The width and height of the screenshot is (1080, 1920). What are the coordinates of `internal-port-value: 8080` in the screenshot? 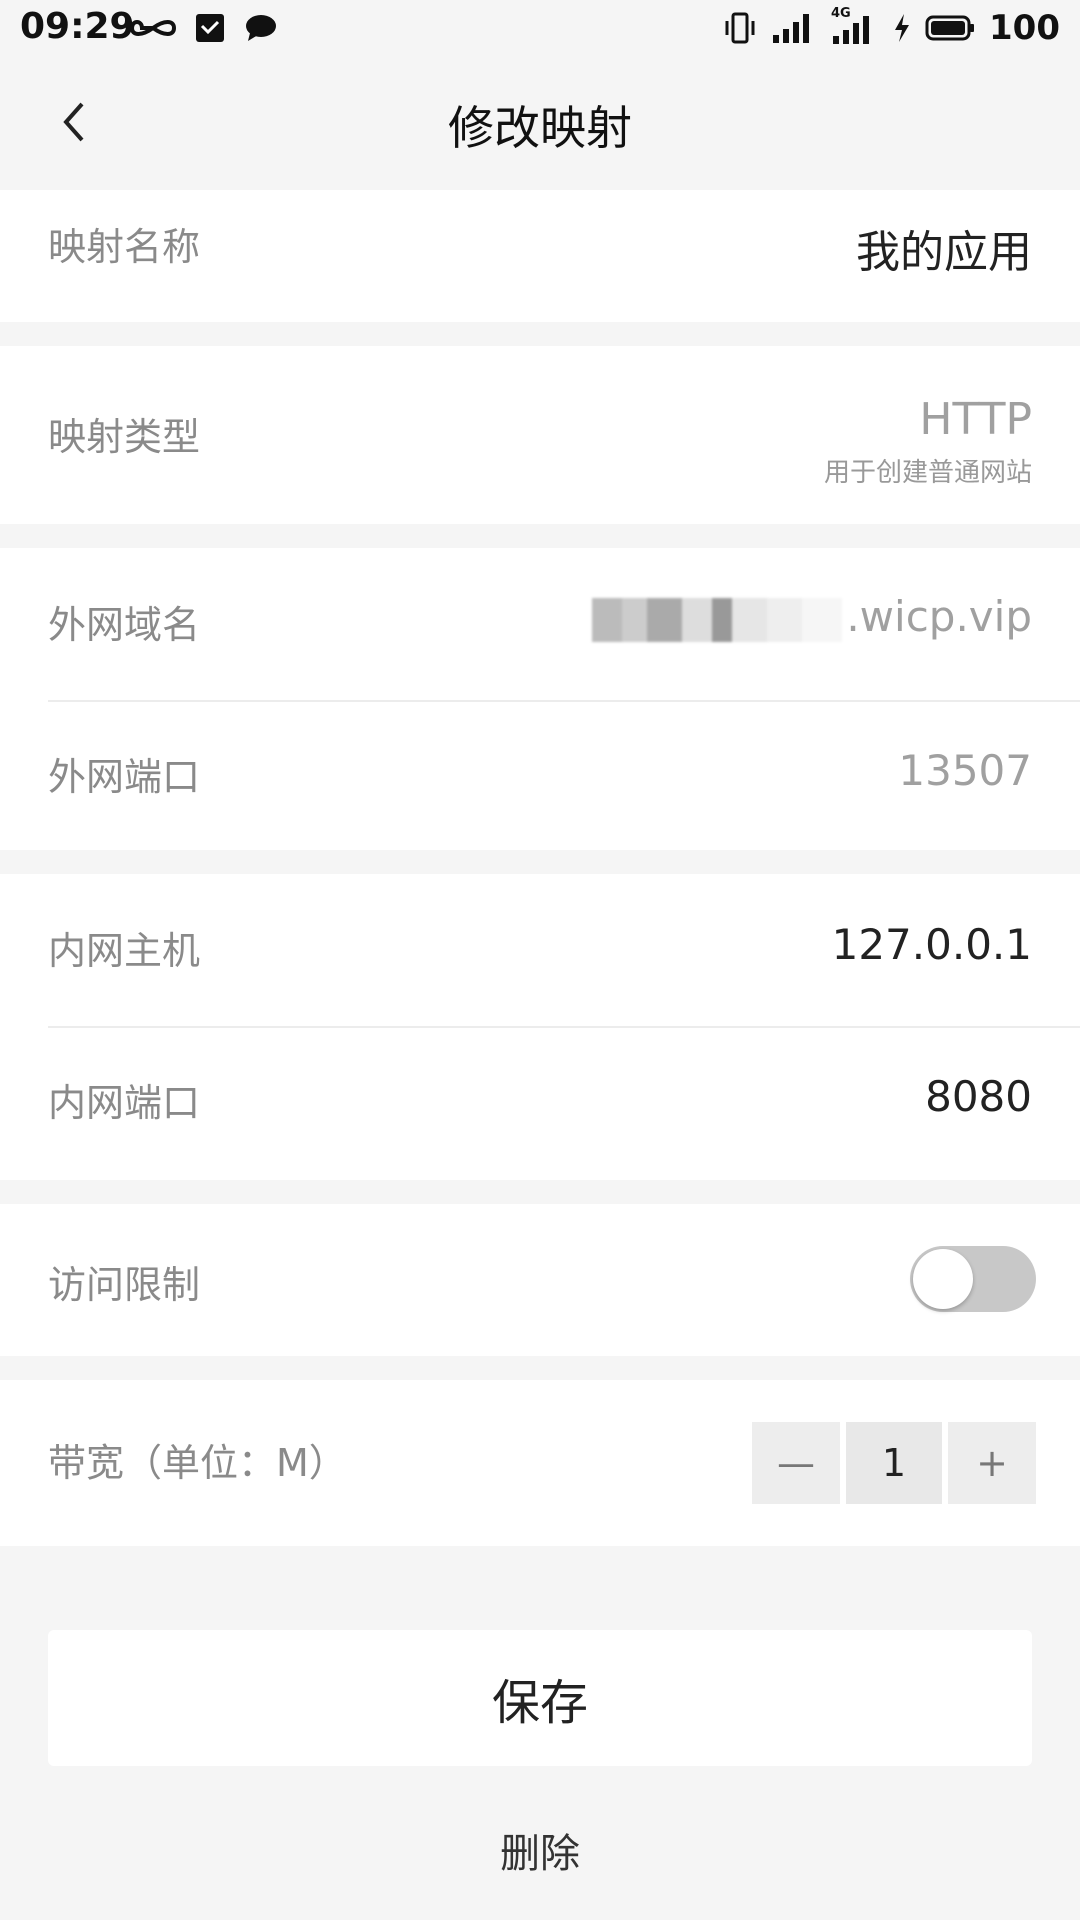 It's located at (978, 1096).